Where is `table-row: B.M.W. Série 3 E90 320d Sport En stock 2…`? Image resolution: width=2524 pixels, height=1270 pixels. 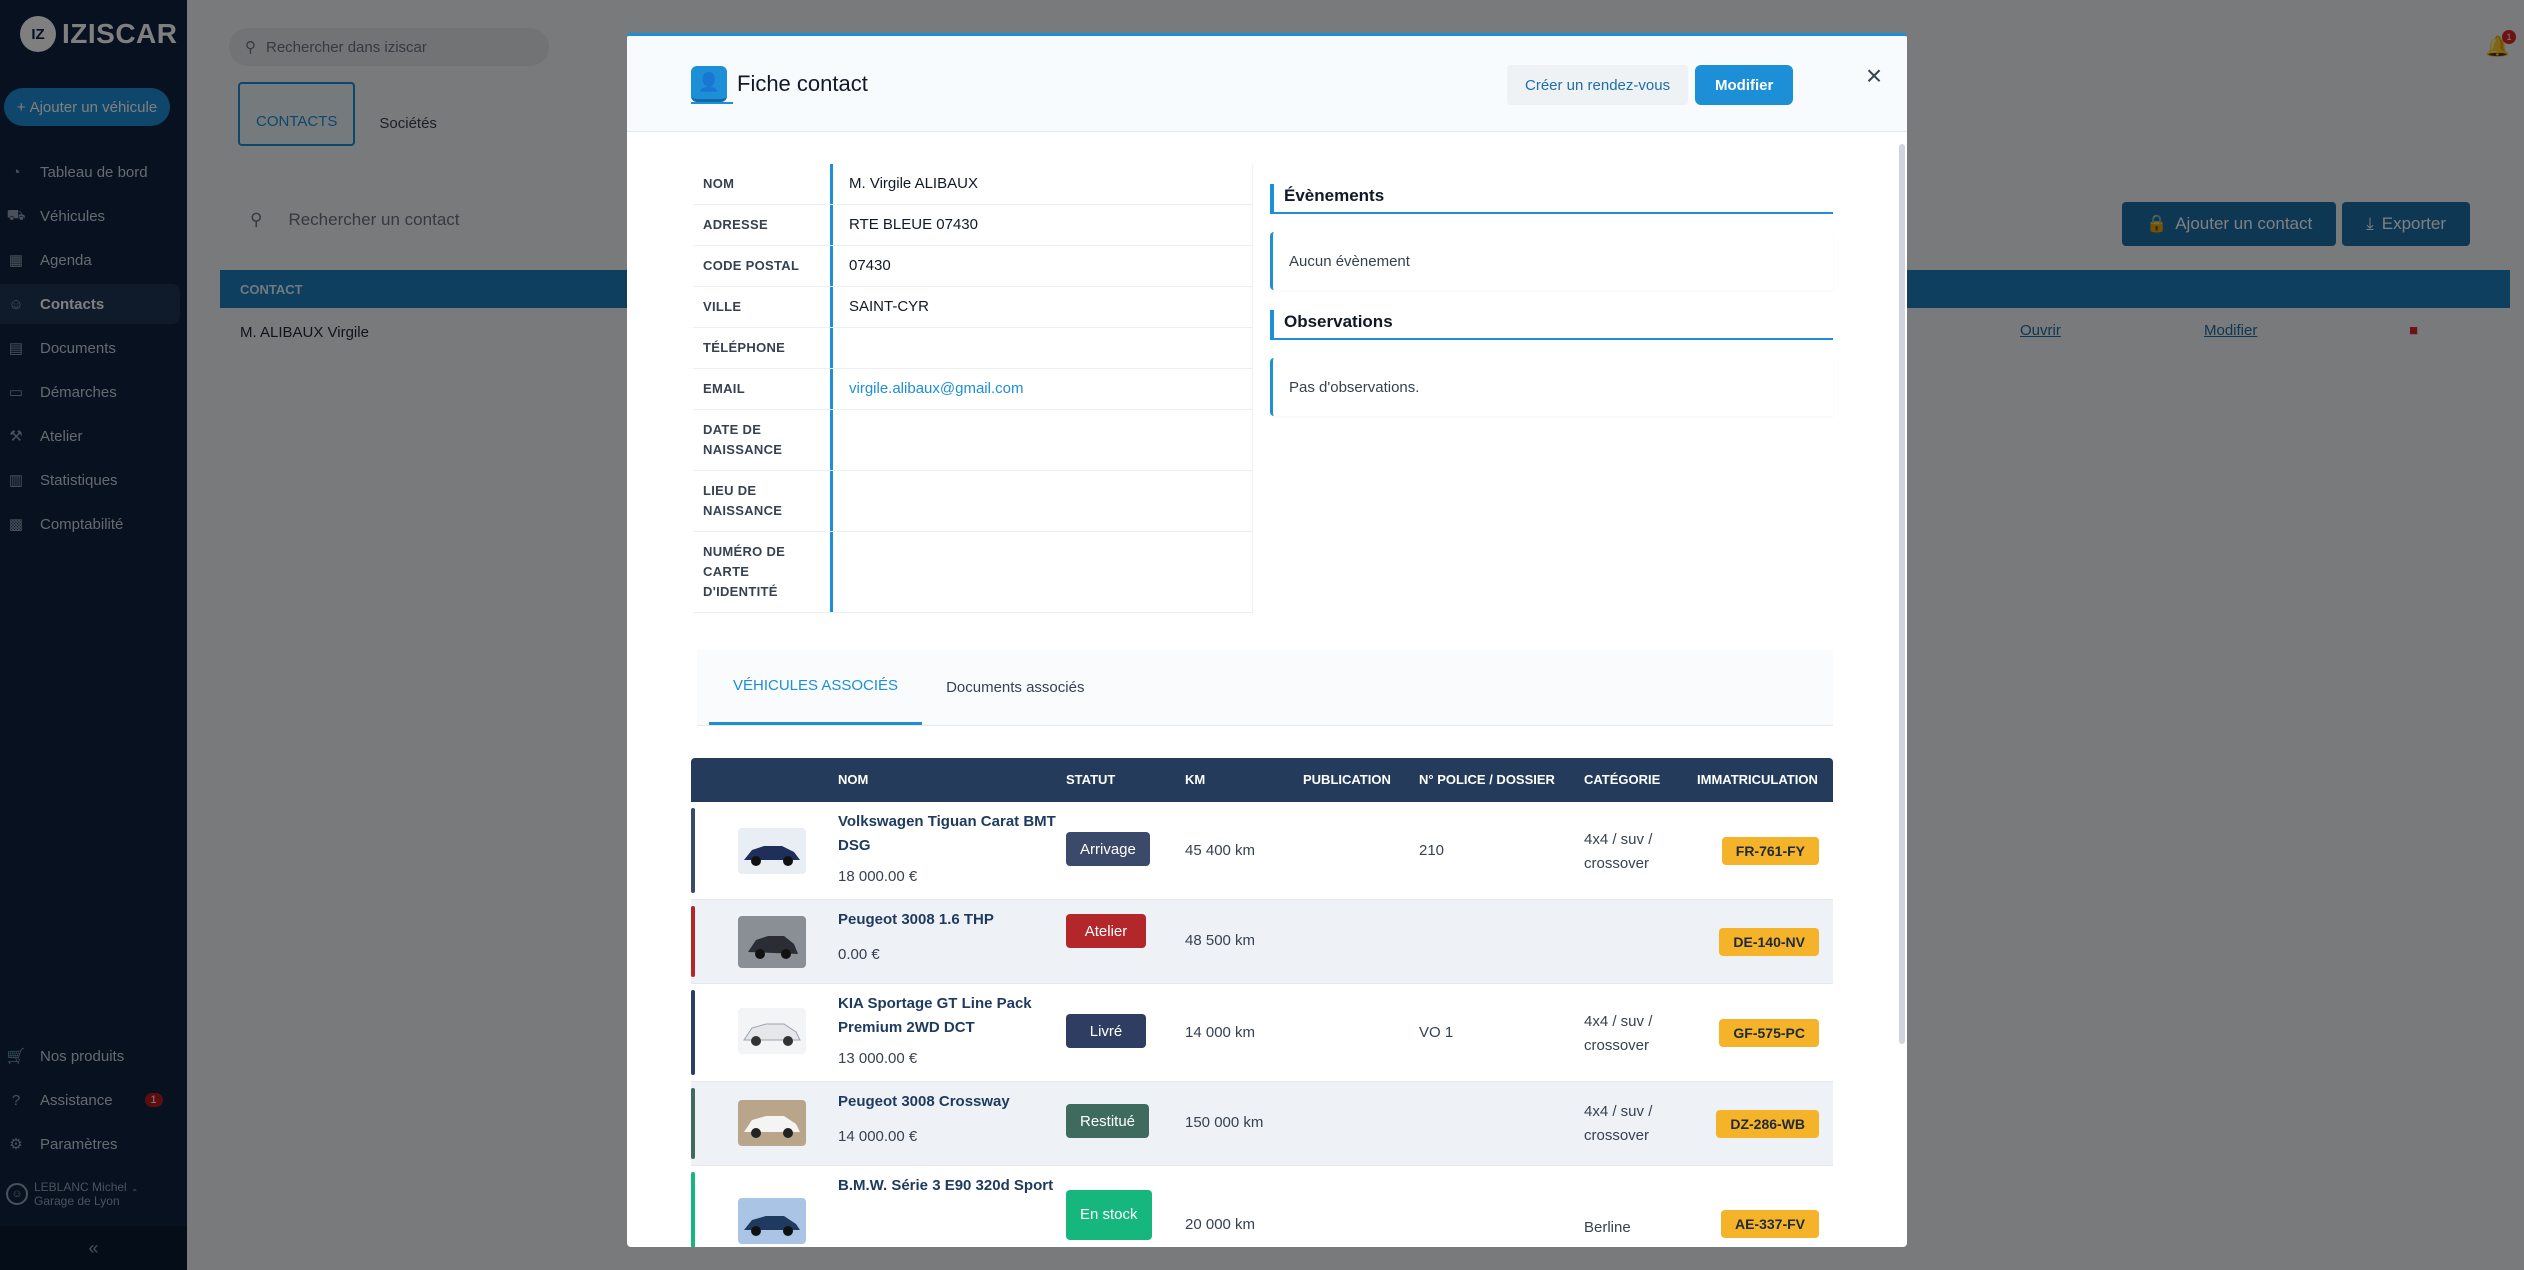
table-row: B.M.W. Série 3 E90 320d Sport En stock 2… is located at coordinates (1262, 1206).